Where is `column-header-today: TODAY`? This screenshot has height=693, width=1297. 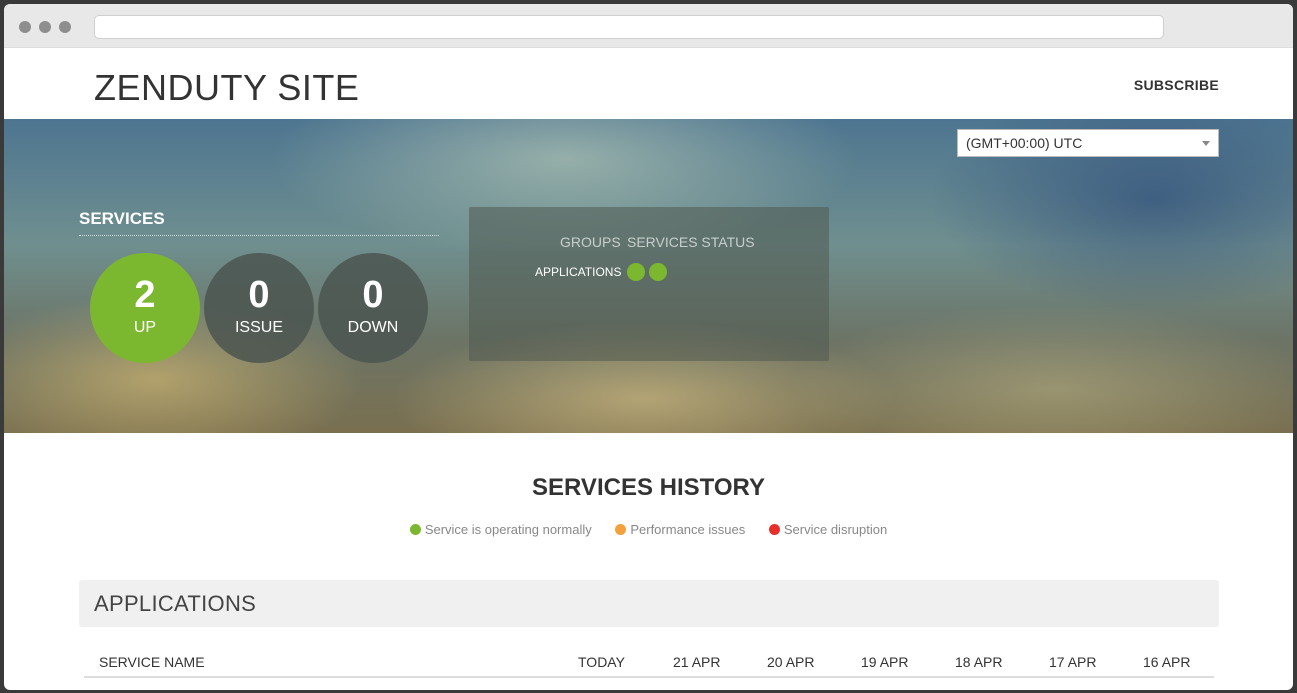
column-header-today: TODAY is located at coordinates (601, 662).